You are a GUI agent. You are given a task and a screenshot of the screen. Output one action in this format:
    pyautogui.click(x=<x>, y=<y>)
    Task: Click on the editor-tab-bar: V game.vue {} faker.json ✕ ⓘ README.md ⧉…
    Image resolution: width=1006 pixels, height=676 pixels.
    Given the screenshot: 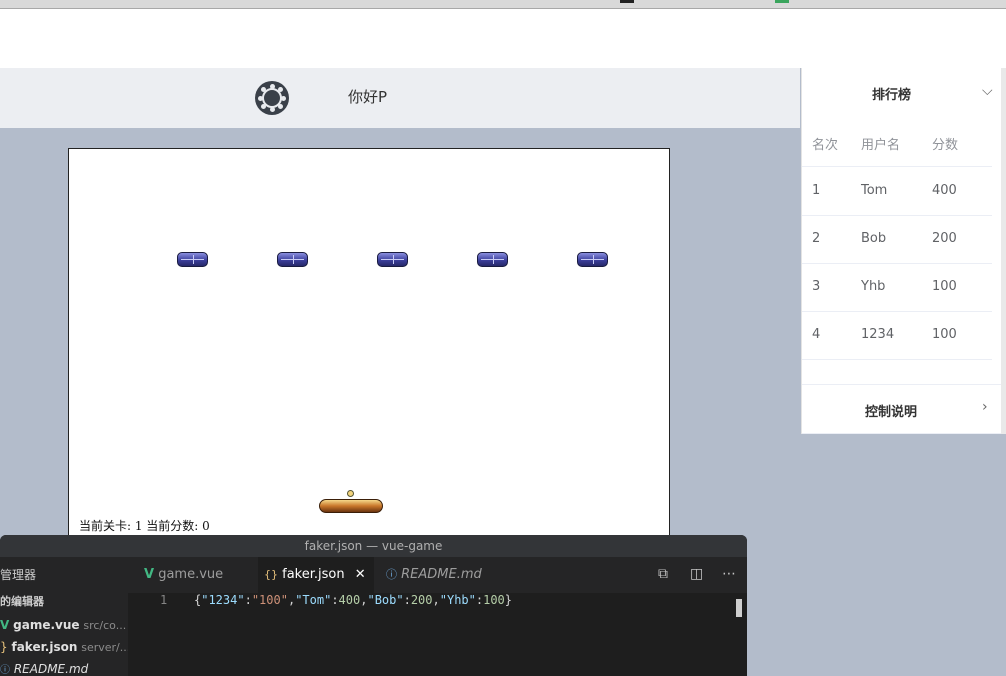 What is the action you would take?
    pyautogui.click(x=437, y=575)
    